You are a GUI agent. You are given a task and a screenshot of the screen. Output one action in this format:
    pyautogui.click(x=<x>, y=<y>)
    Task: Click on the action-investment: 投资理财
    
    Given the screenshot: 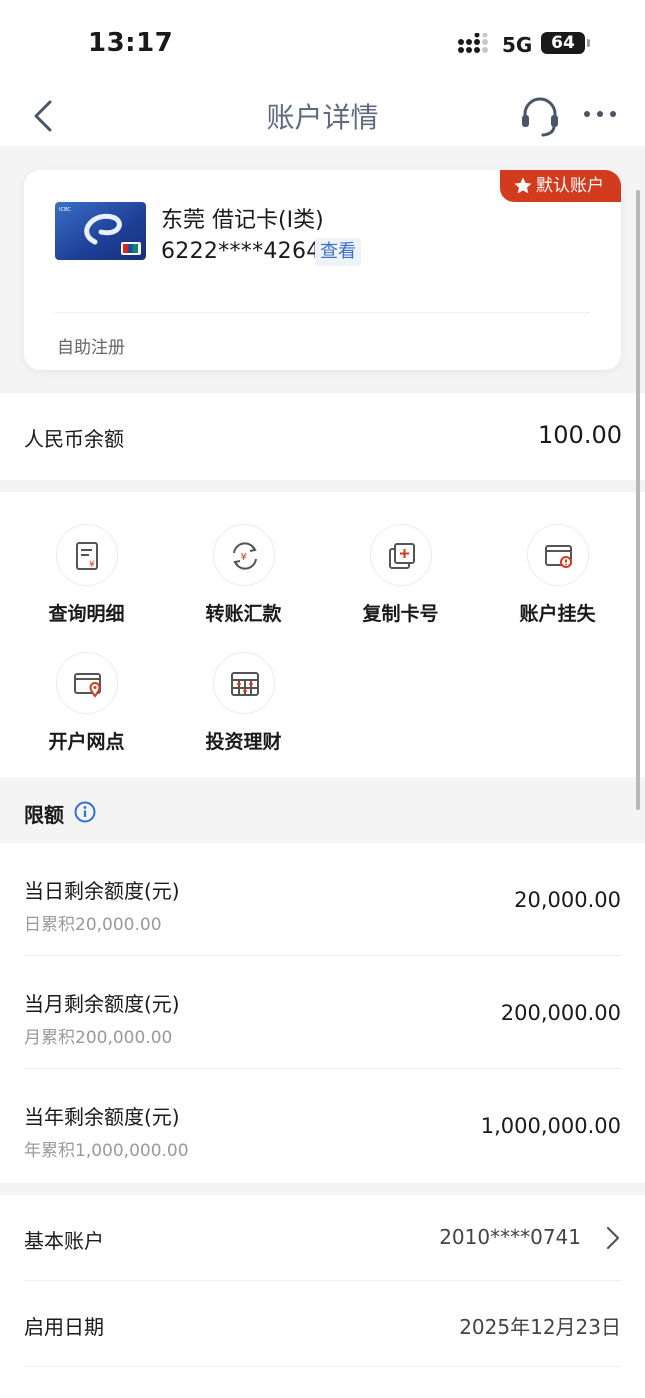 What is the action you would take?
    pyautogui.click(x=243, y=686)
    